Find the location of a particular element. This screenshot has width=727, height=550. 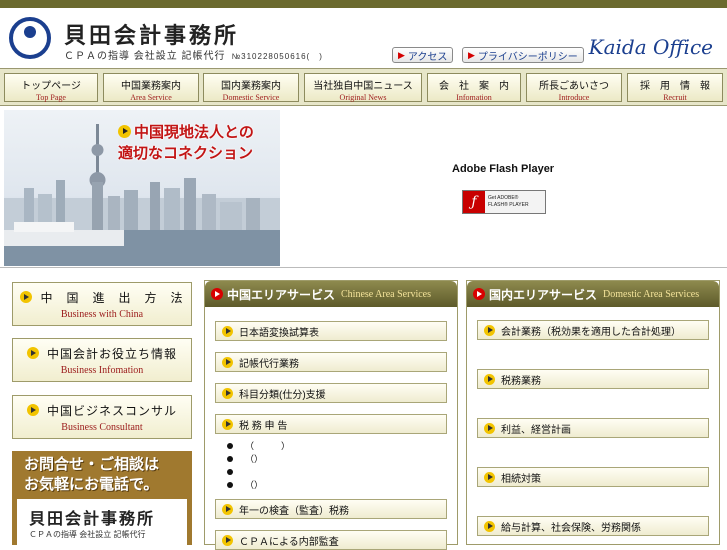

nav-area-service: 中国業務案内 Area Service is located at coordinates (151, 87).